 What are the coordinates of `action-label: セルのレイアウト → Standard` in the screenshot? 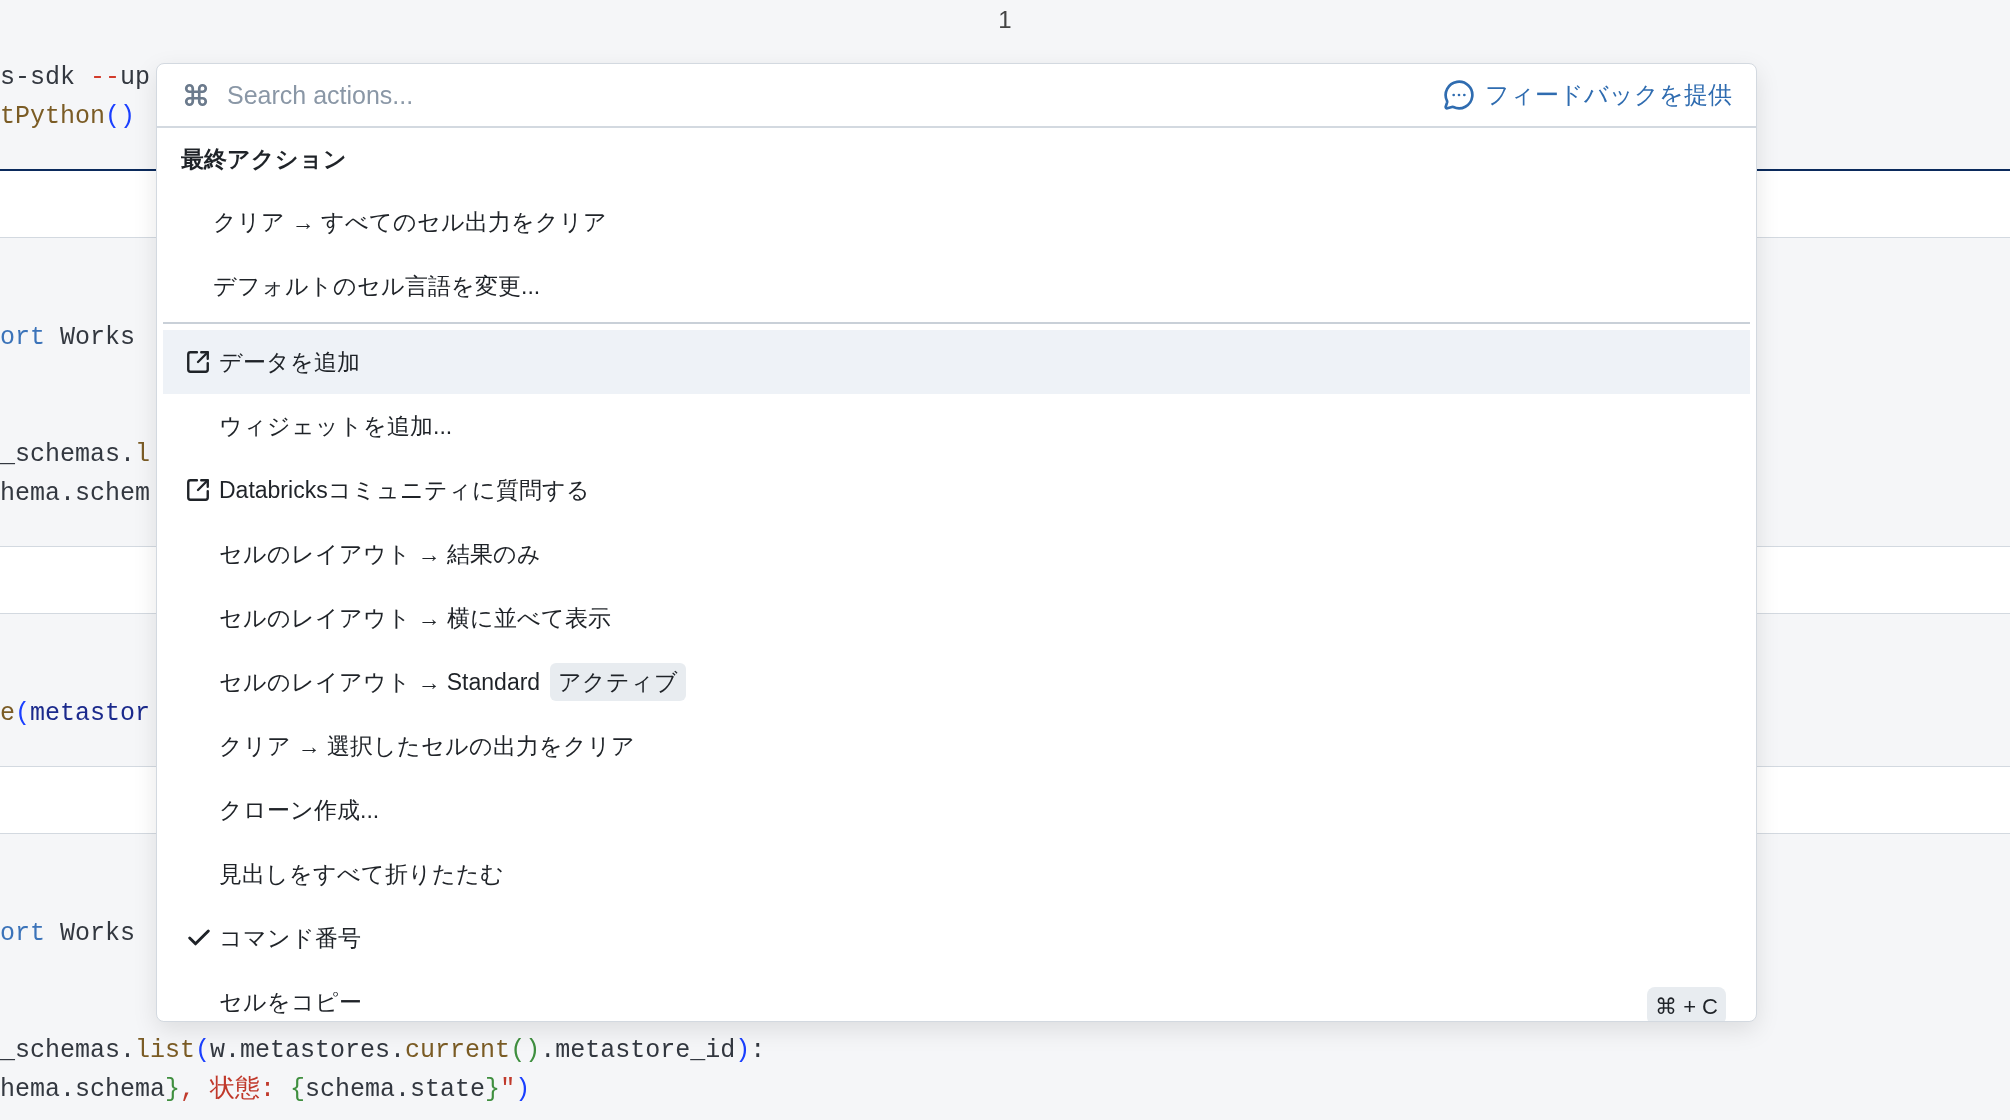 It's located at (380, 682).